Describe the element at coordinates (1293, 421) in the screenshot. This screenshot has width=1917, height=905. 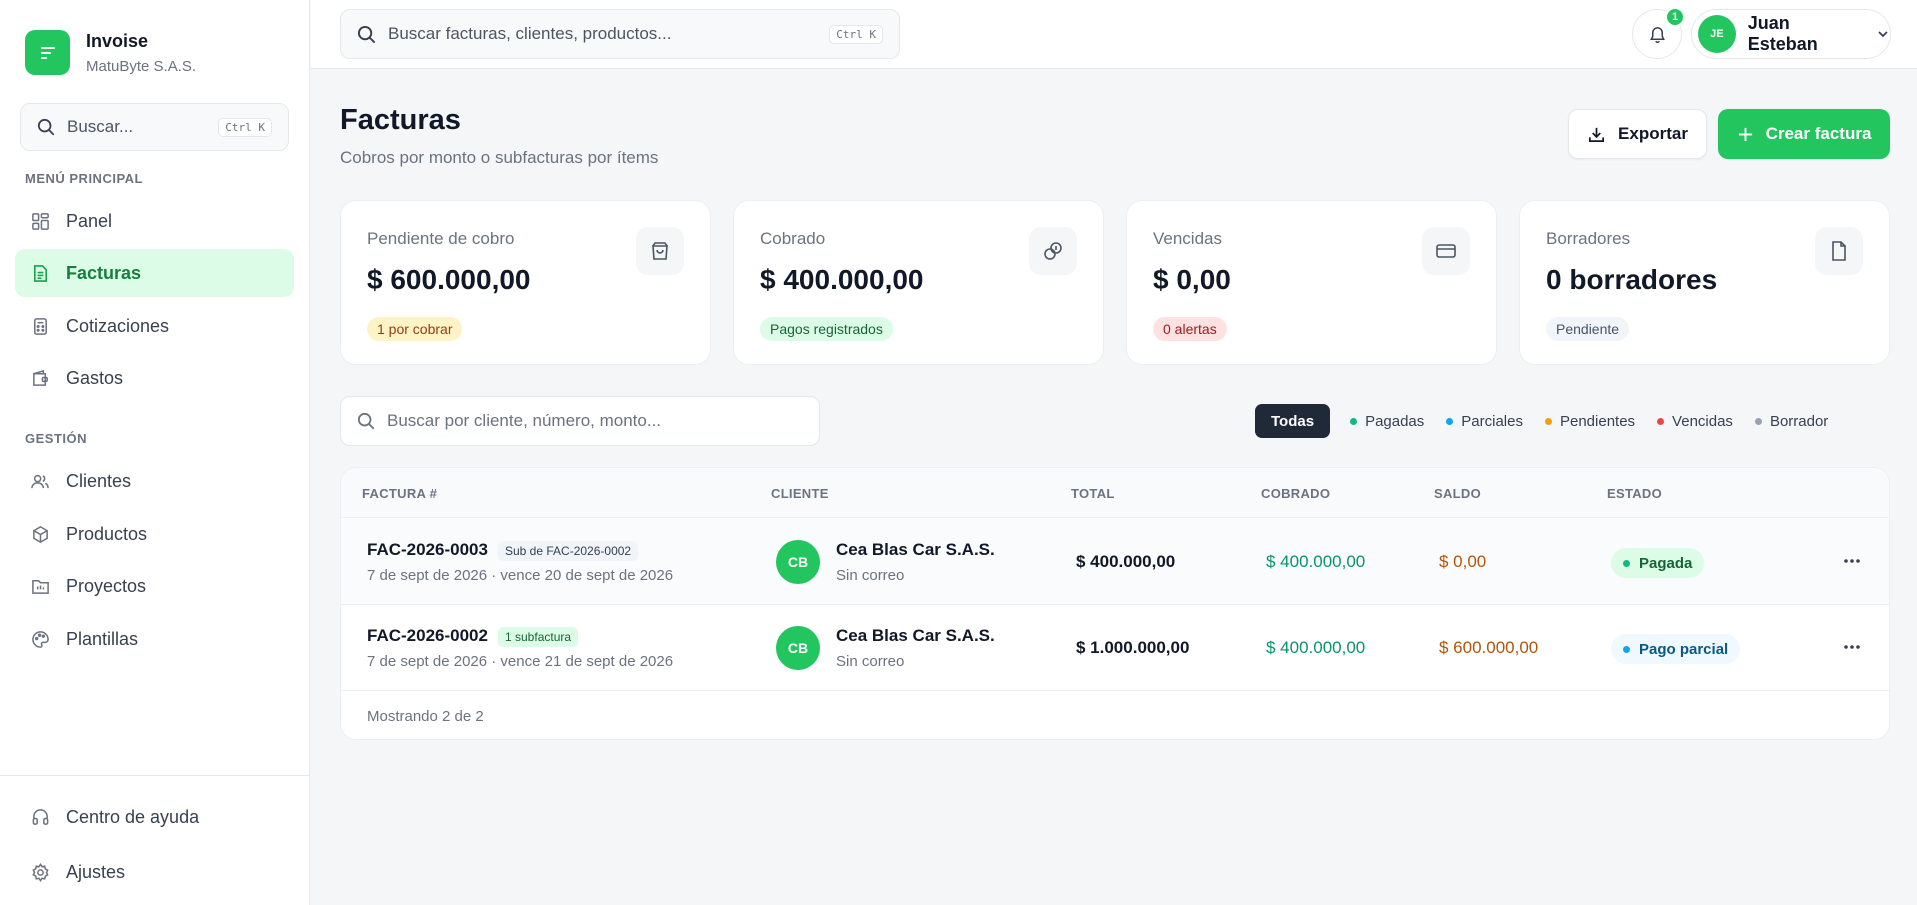
I see `filter-todas: Todas` at that location.